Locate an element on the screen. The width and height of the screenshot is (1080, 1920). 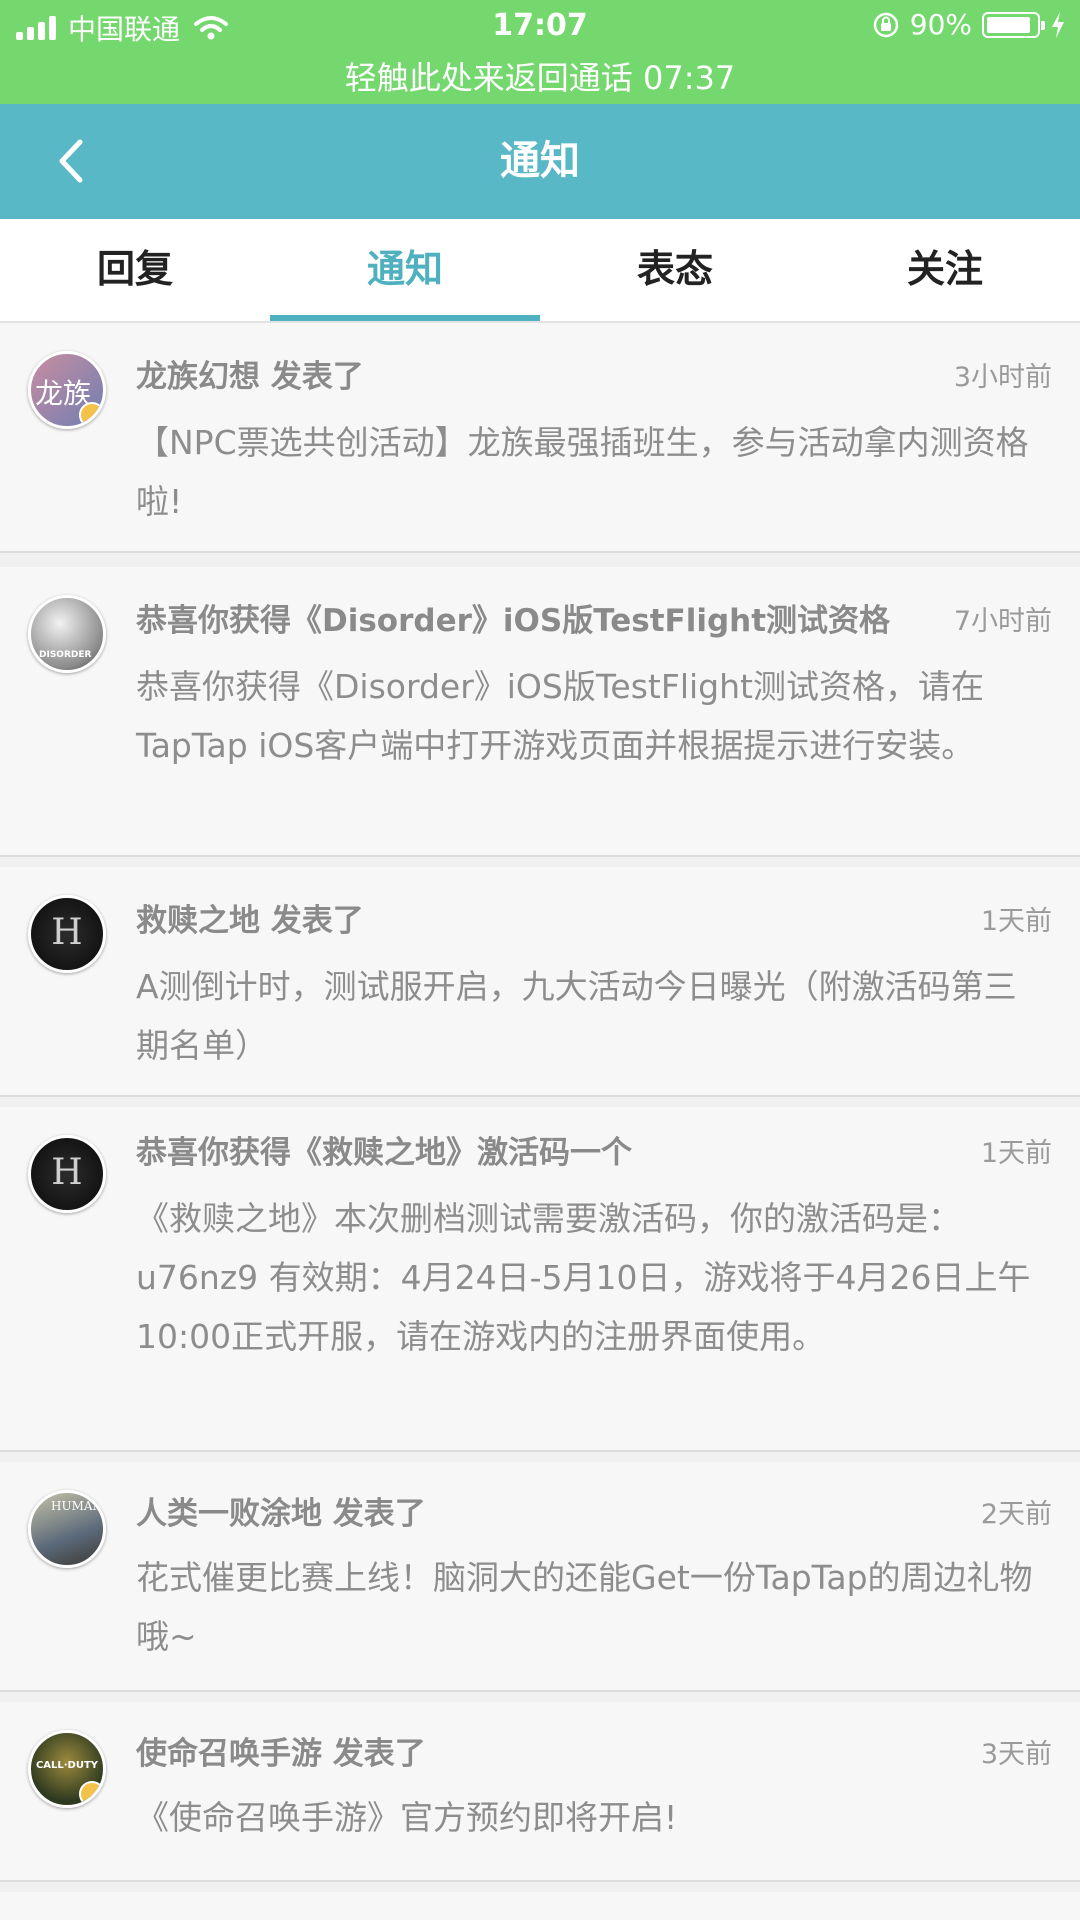
active-tab-indicator is located at coordinates (405, 318).